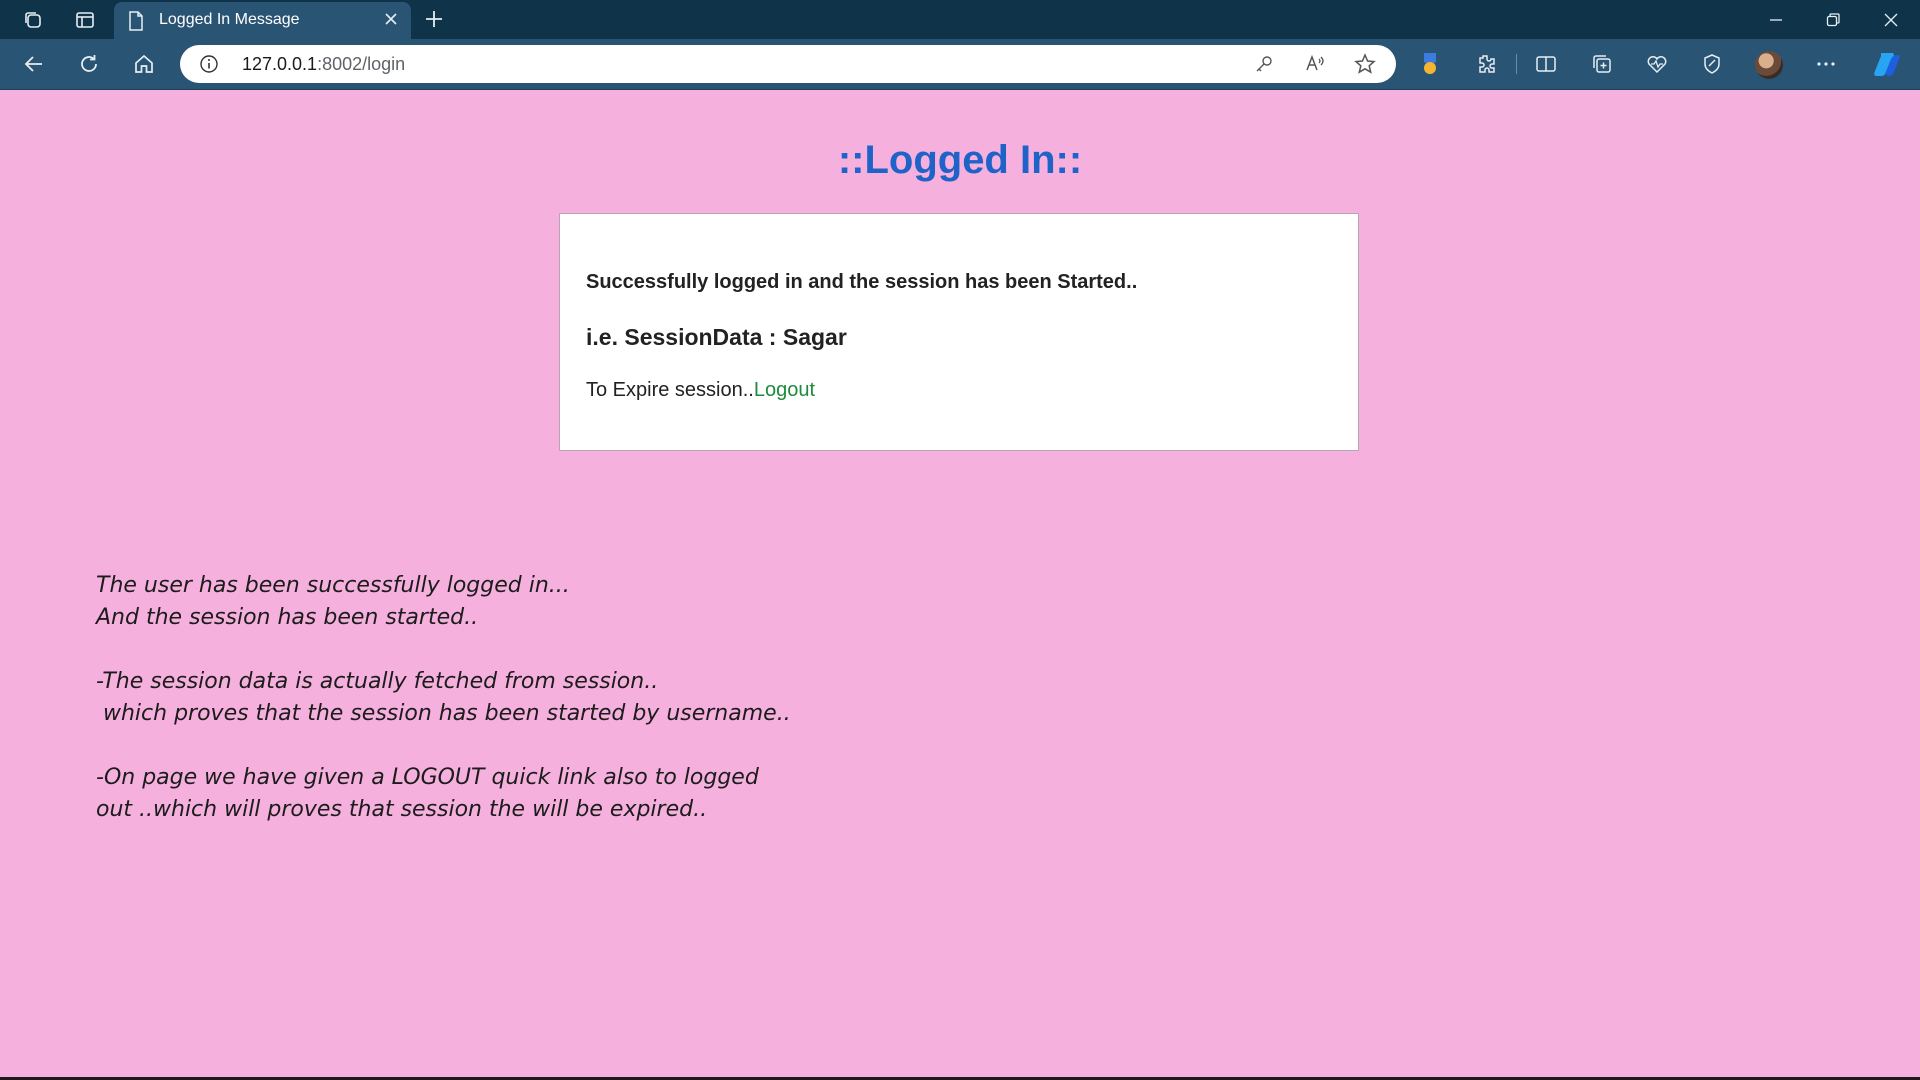 The width and height of the screenshot is (1920, 1080). Describe the element at coordinates (391, 21) in the screenshot. I see `close-tab-icon` at that location.